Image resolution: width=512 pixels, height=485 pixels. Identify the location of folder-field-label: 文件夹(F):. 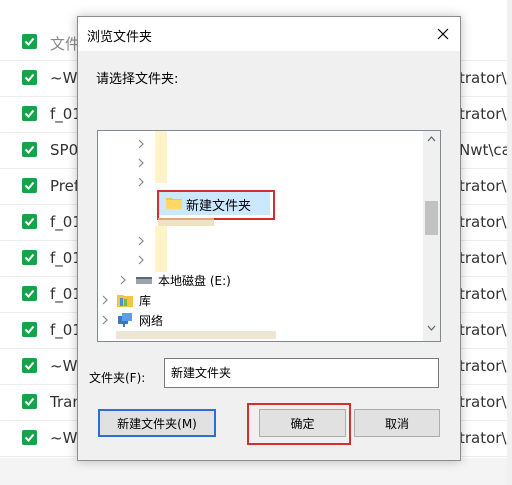
(117, 378).